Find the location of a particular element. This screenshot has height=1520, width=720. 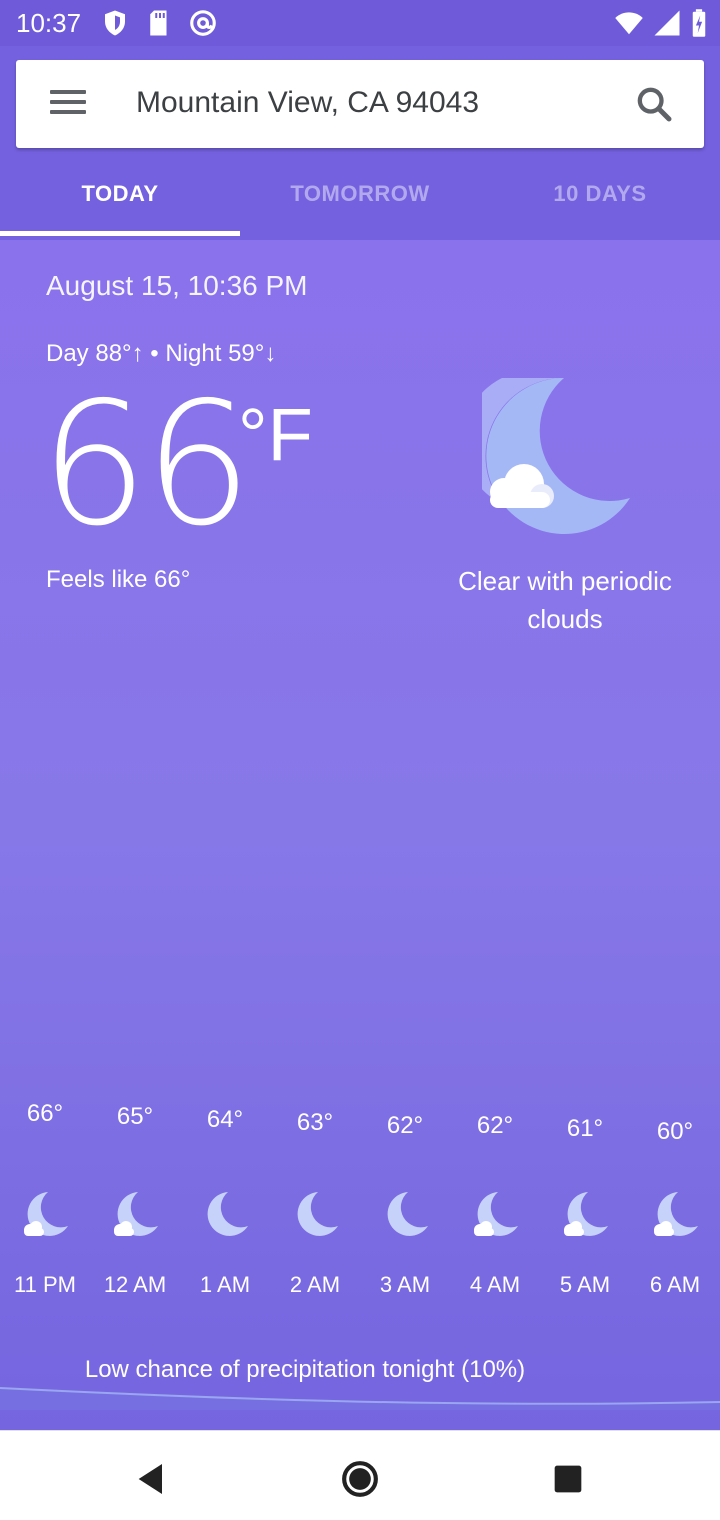

current-temperature: 66 is located at coordinates (146, 465).